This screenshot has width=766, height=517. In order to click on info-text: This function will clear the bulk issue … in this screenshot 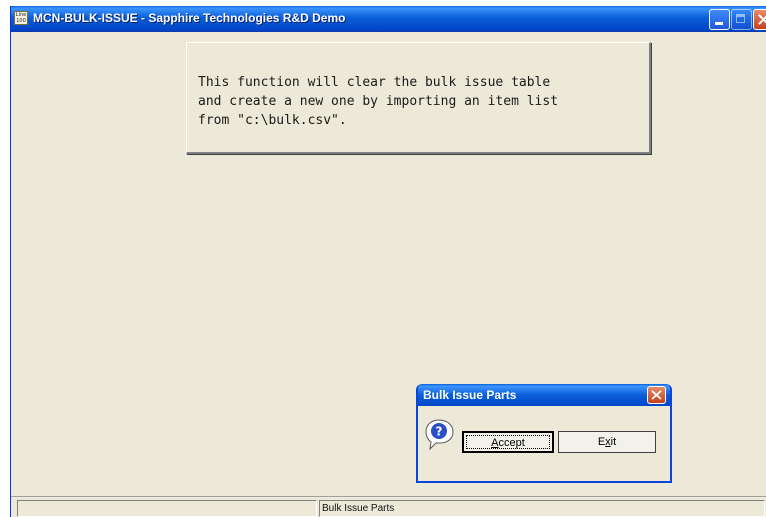, I will do `click(378, 101)`.